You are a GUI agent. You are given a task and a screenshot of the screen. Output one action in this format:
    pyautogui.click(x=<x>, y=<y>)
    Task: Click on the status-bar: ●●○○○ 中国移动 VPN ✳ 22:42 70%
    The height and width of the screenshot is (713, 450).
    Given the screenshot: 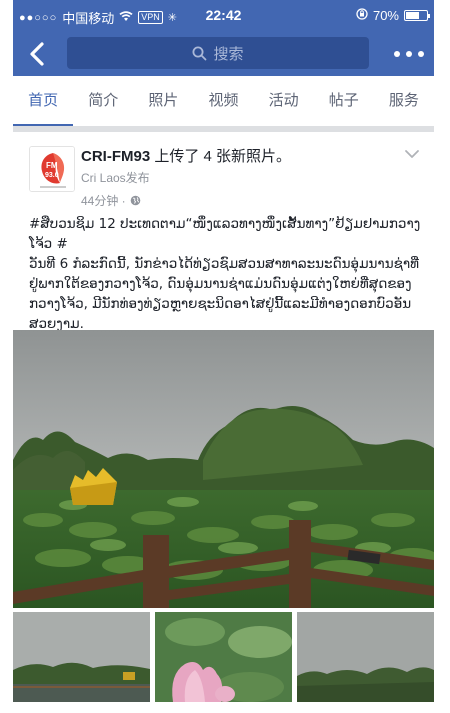 What is the action you would take?
    pyautogui.click(x=223, y=16)
    